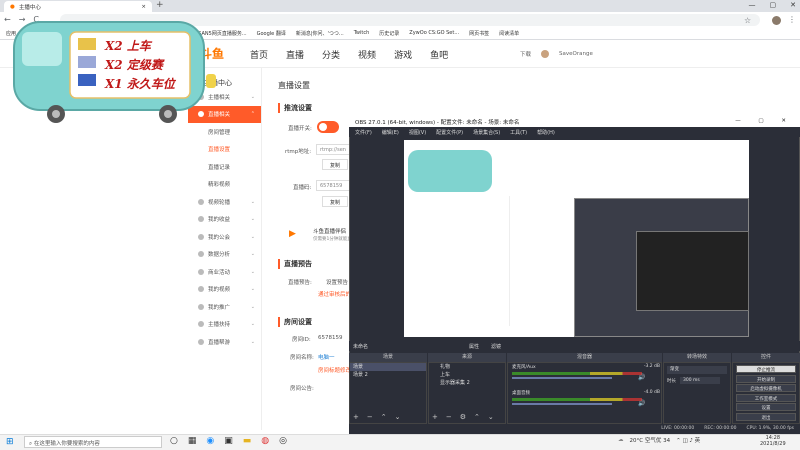 Image resolution: width=800 pixels, height=450 pixels. I want to click on taskview-grid-icon: ▦, so click(192, 441).